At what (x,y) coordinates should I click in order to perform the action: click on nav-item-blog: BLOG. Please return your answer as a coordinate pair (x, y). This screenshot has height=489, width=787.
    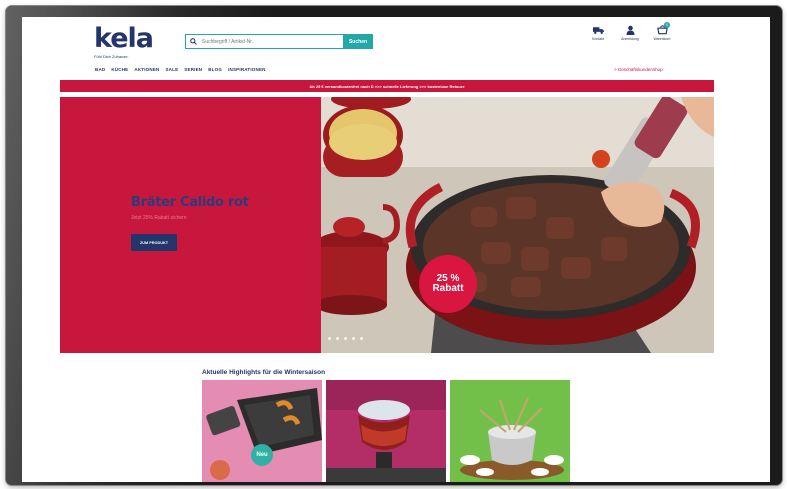
    Looking at the image, I should click on (215, 69).